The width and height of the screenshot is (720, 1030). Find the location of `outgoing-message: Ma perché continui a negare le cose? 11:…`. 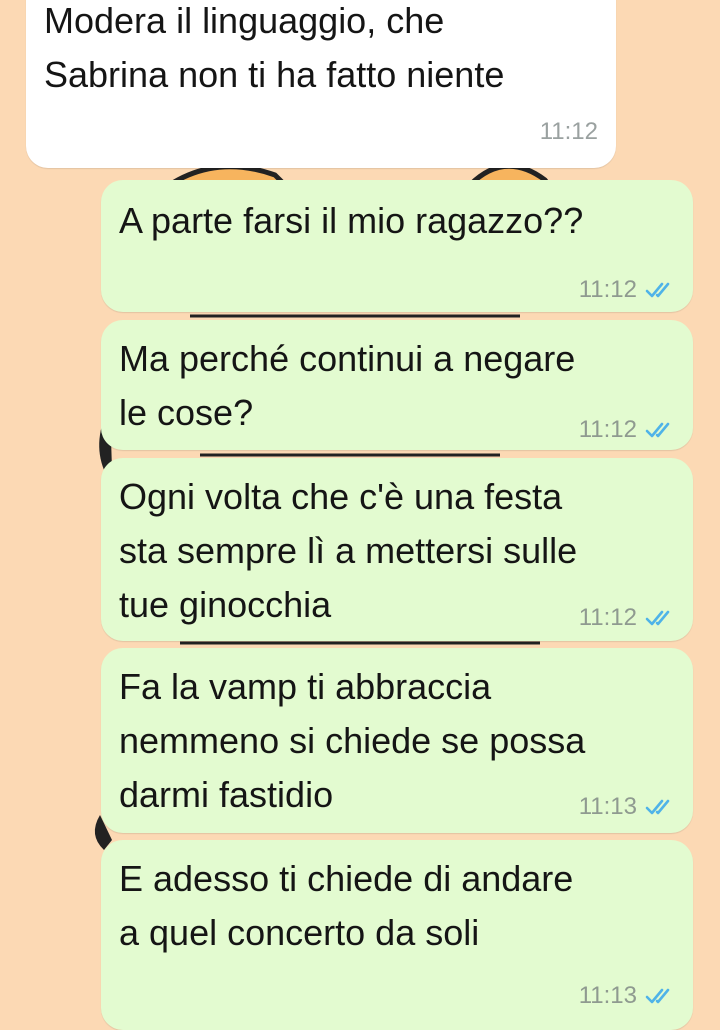

outgoing-message: Ma perché continui a negare le cose? 11:… is located at coordinates (397, 385).